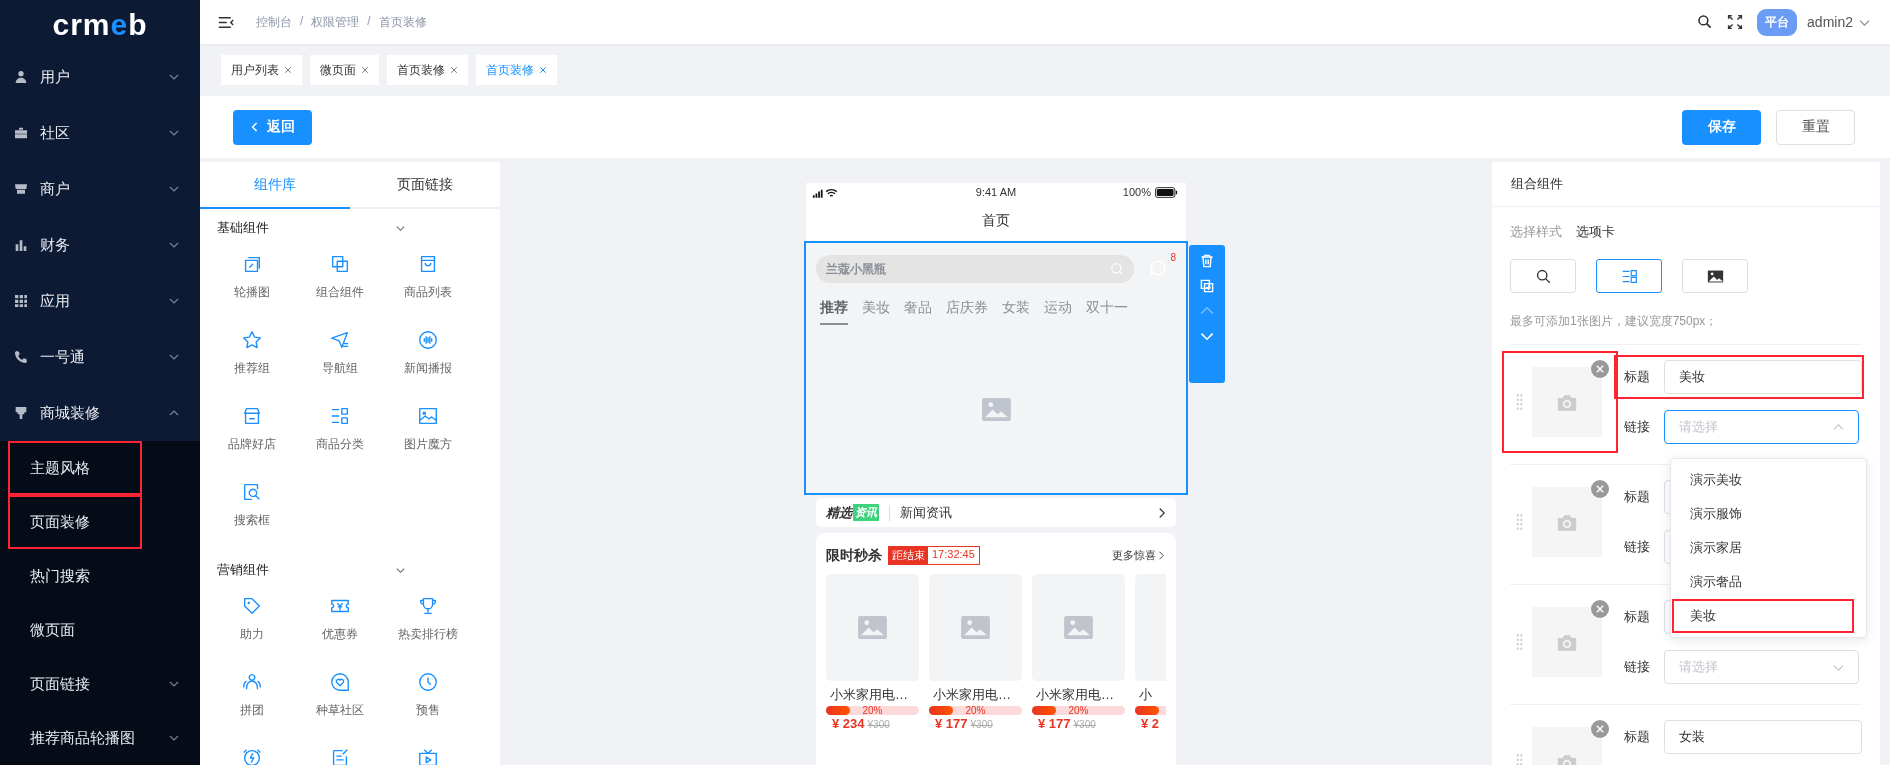 This screenshot has width=1890, height=765. What do you see at coordinates (75, 684) in the screenshot?
I see `submenu-item: 页面链接` at bounding box center [75, 684].